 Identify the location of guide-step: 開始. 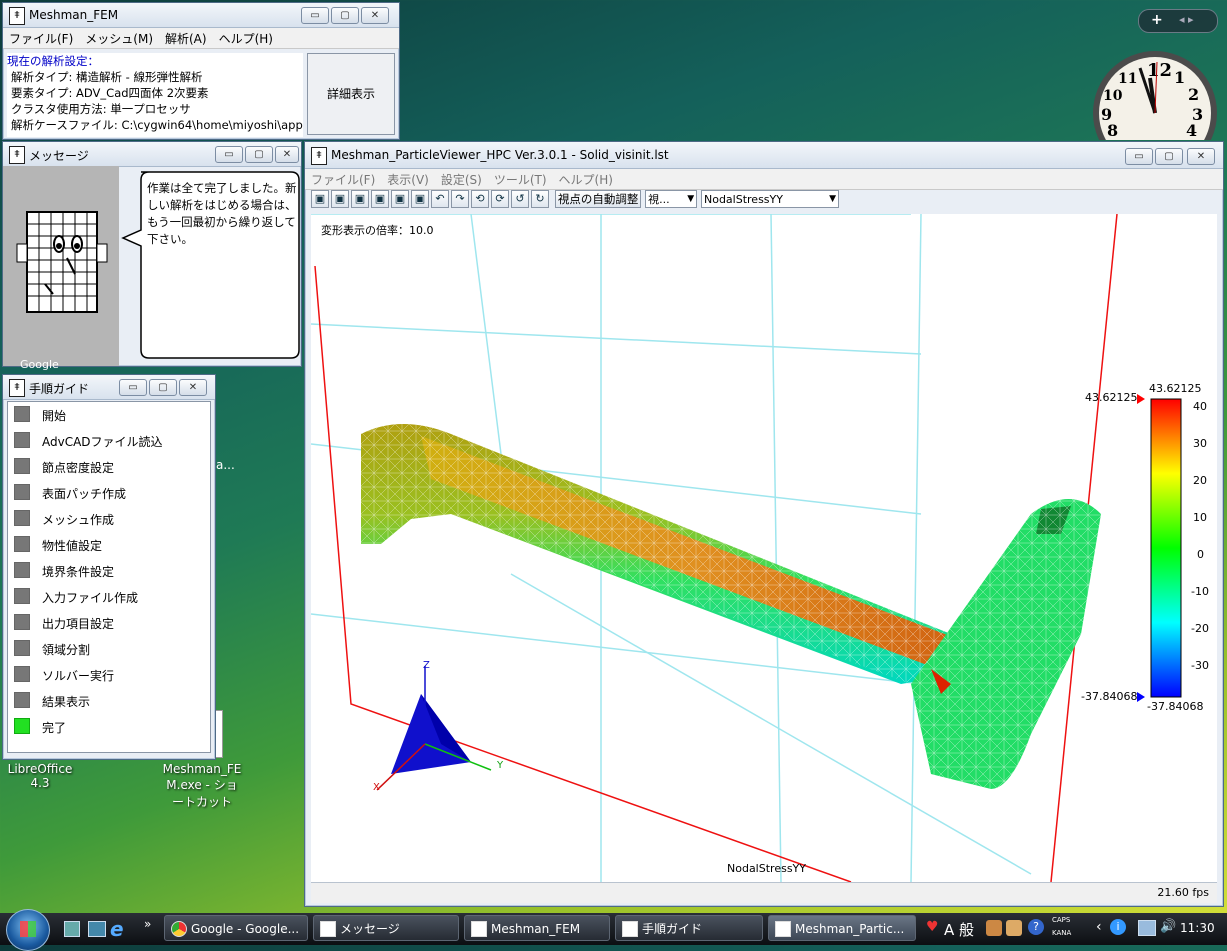
(109, 415).